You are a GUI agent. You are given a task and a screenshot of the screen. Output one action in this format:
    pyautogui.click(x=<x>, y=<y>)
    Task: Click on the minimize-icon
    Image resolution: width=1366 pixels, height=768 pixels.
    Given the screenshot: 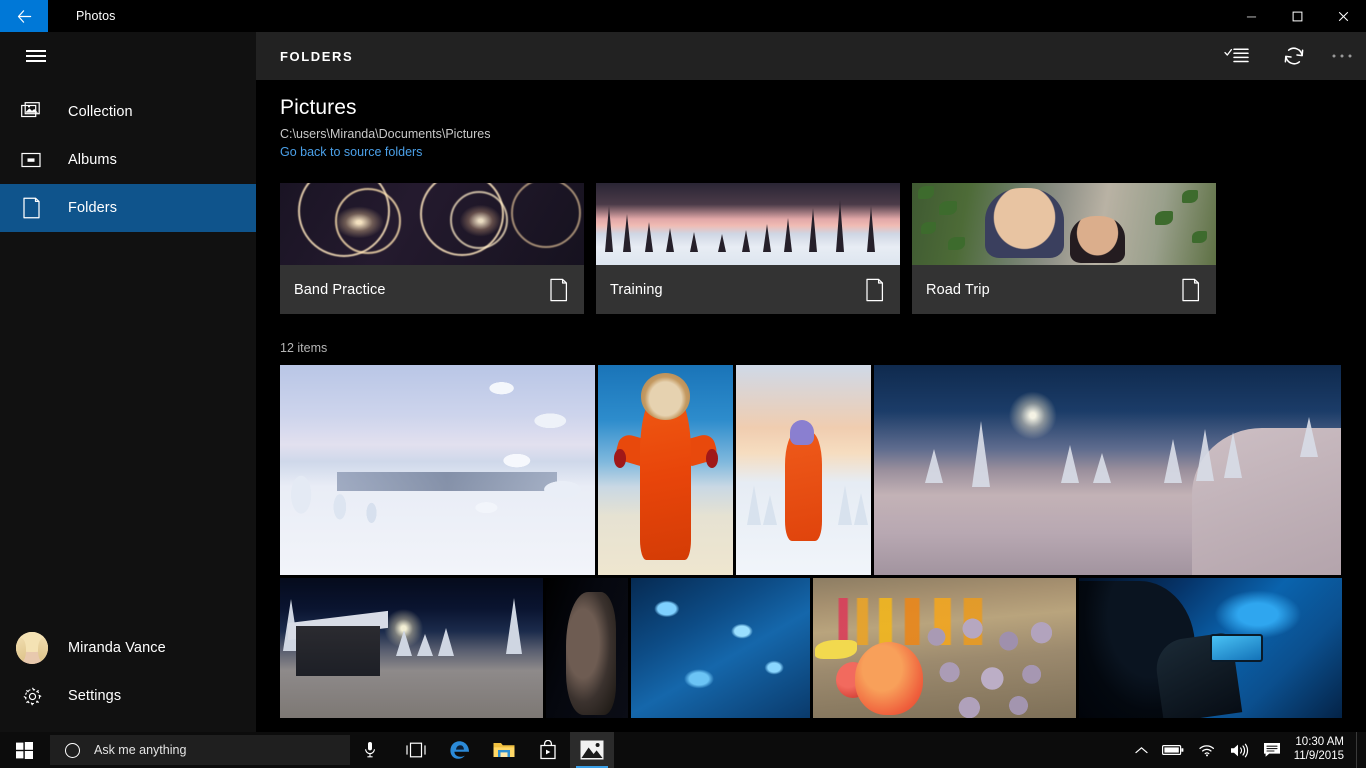 What is the action you would take?
    pyautogui.click(x=1251, y=16)
    